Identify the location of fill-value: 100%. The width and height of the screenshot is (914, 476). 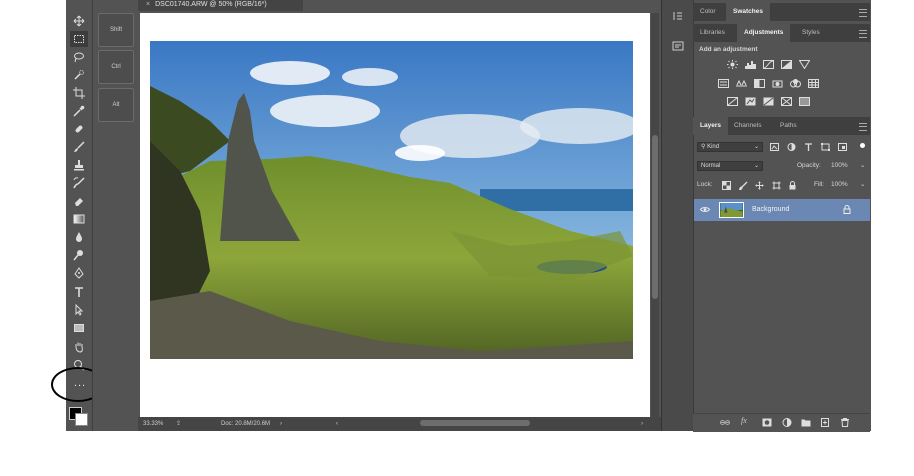
(839, 184).